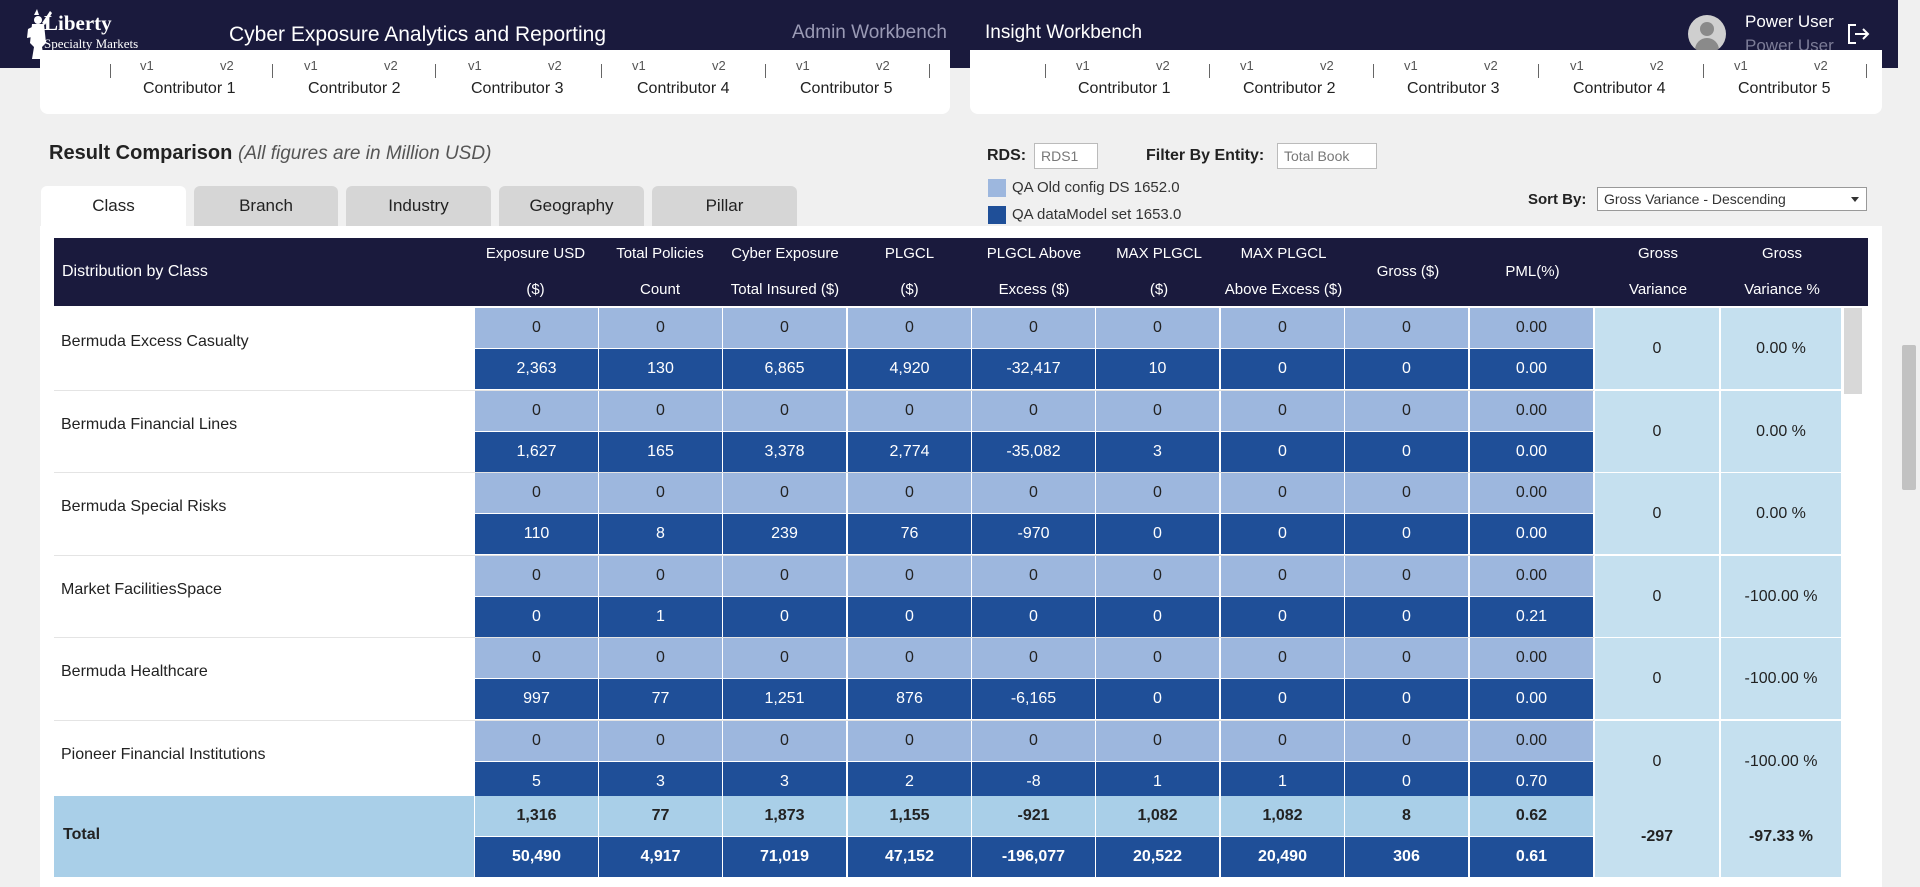  Describe the element at coordinates (1066, 156) in the screenshot. I see `rds-input` at that location.